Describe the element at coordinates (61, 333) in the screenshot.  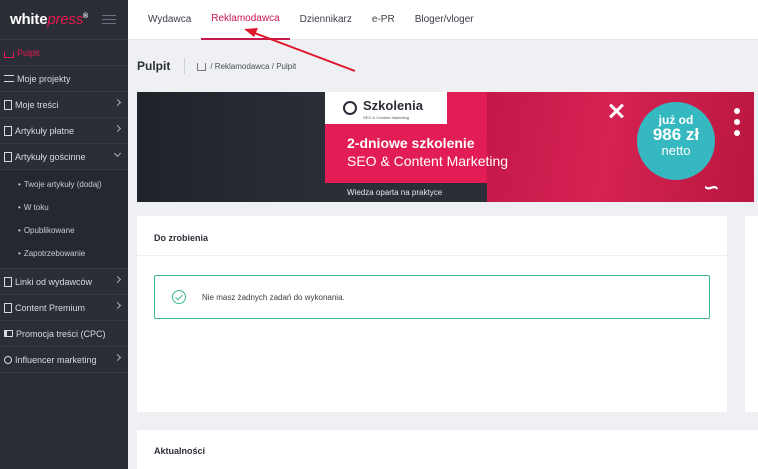
I see `sidebar-item-label: Promocja treści (CPC)` at that location.